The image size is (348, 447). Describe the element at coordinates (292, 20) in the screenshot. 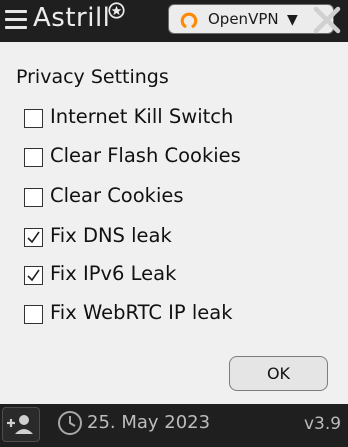

I see `chevron-down-icon: ▼` at that location.